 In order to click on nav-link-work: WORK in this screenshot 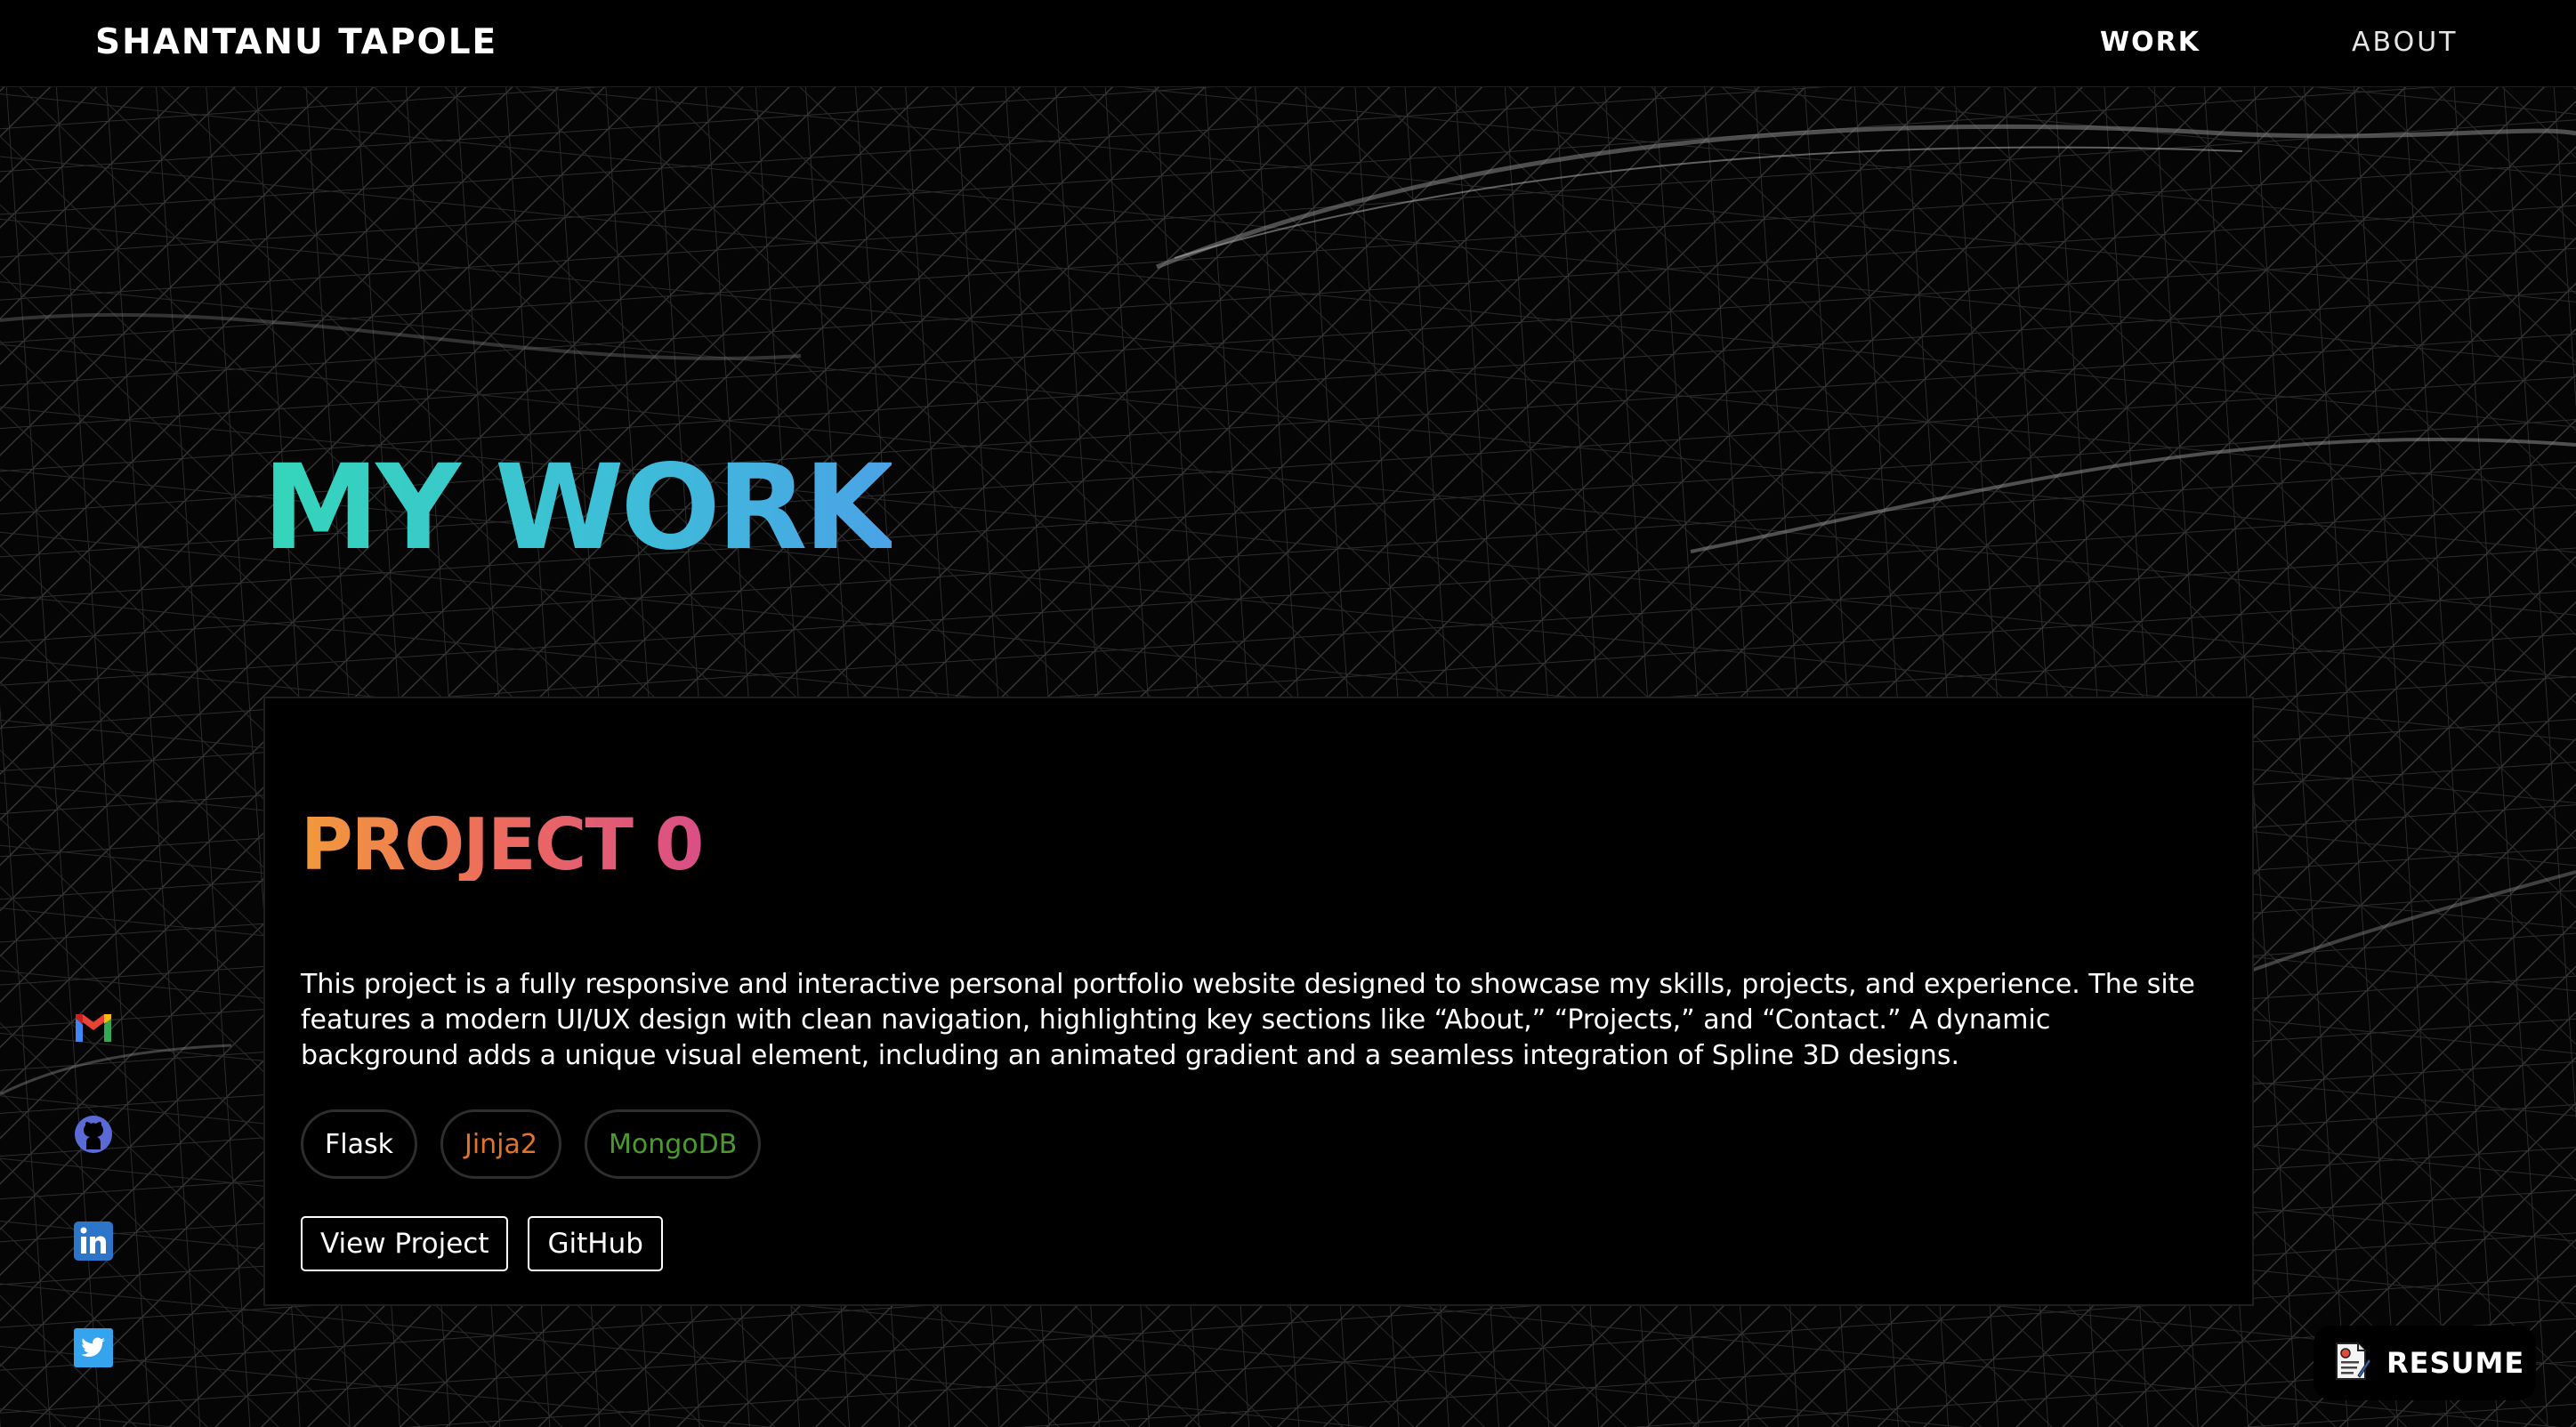, I will do `click(2150, 42)`.